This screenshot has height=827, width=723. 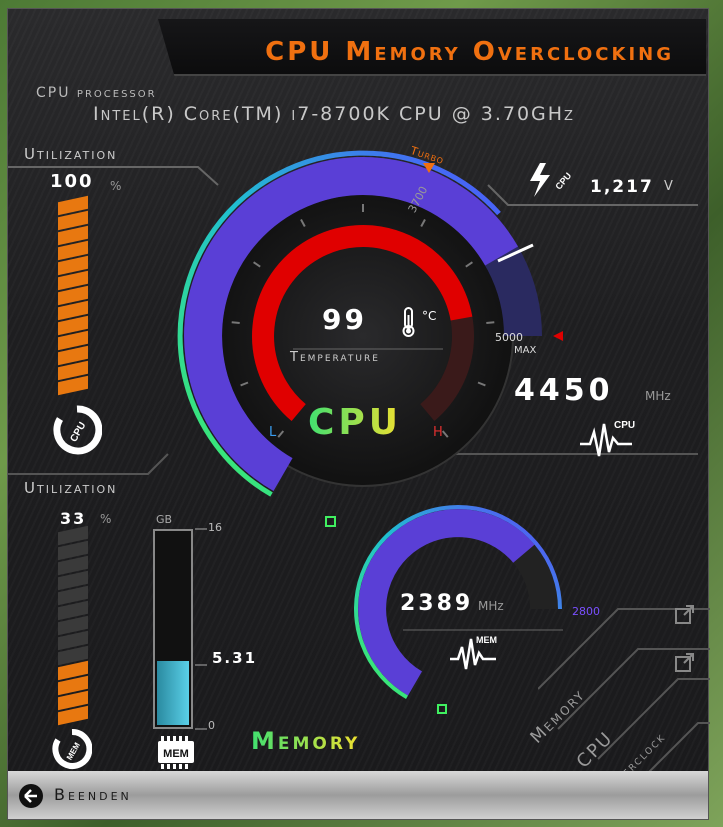 I want to click on processor-label: CPU processor, so click(x=96, y=93).